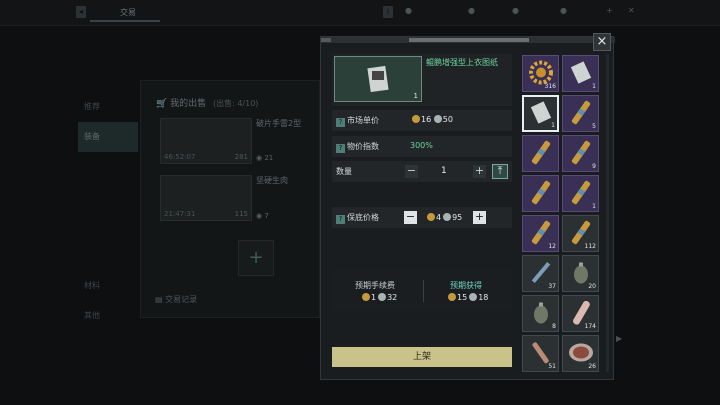  Describe the element at coordinates (180, 214) in the screenshot. I see `sale-time: 21:47:31` at that location.